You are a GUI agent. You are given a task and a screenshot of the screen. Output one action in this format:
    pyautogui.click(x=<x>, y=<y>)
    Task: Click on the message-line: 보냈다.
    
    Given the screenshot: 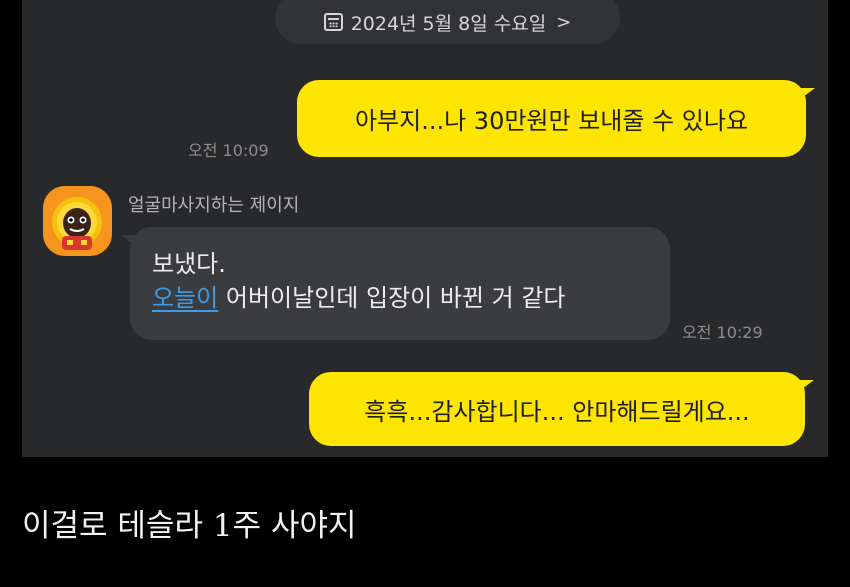 What is the action you would take?
    pyautogui.click(x=189, y=264)
    